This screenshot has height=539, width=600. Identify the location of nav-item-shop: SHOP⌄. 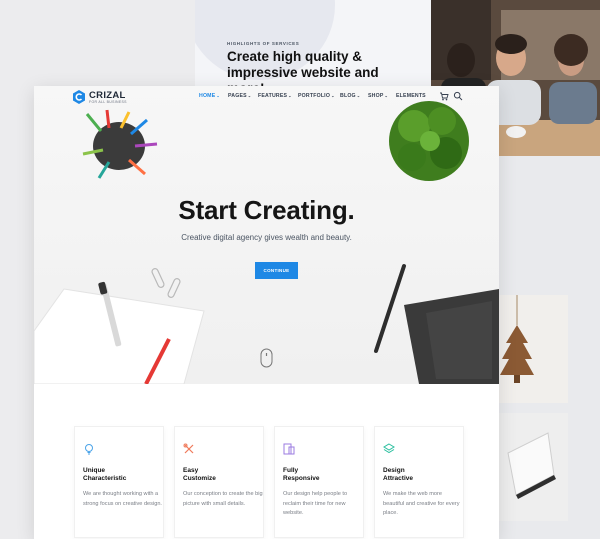
(378, 96).